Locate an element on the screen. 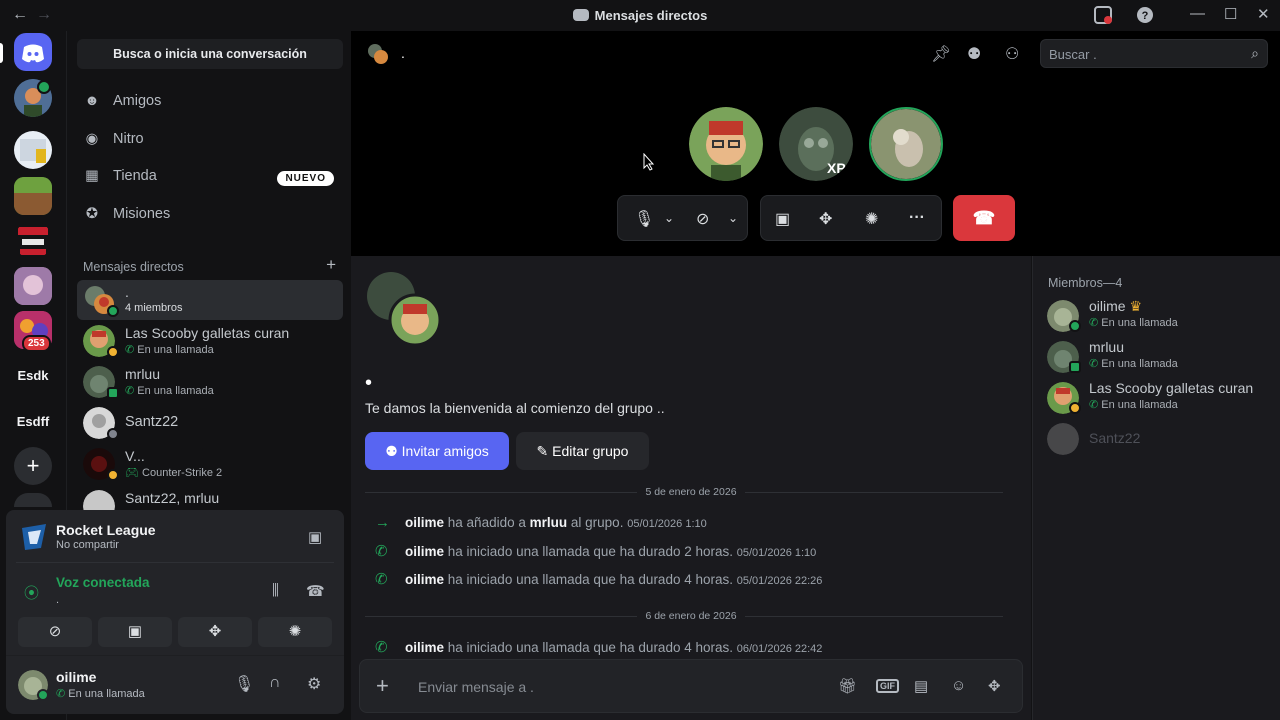 The width and height of the screenshot is (1280, 720). member-mrluu: mrluu ✆ En una llamada is located at coordinates (1162, 357).